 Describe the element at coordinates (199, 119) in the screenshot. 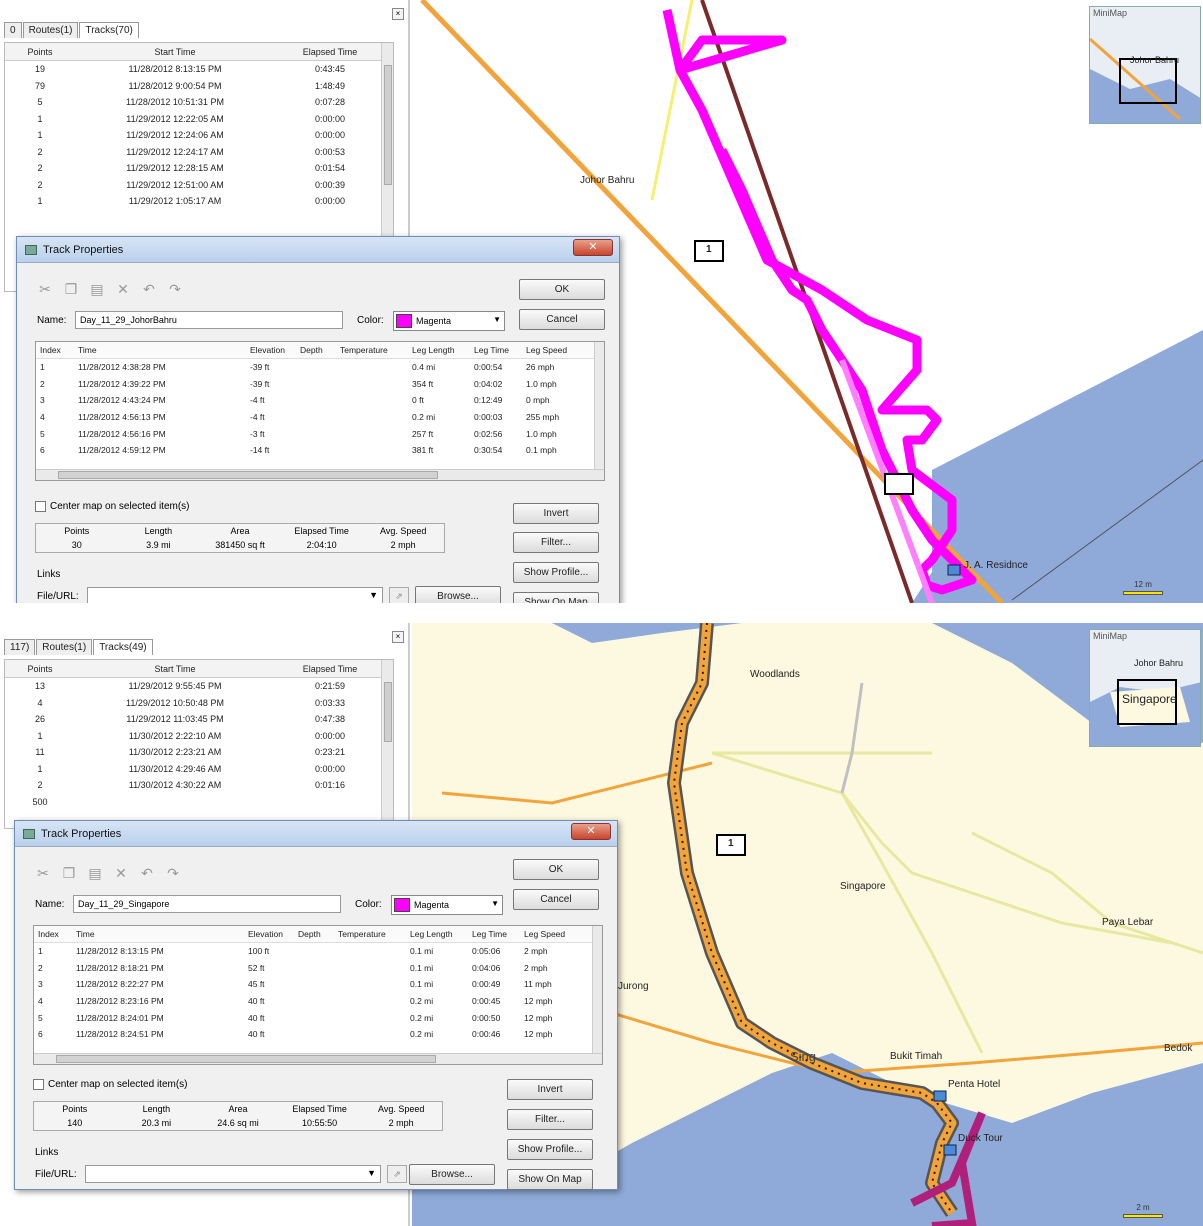

I see `track-row: 1 11/29/2012 12:22:05 AM 0:00:00` at that location.